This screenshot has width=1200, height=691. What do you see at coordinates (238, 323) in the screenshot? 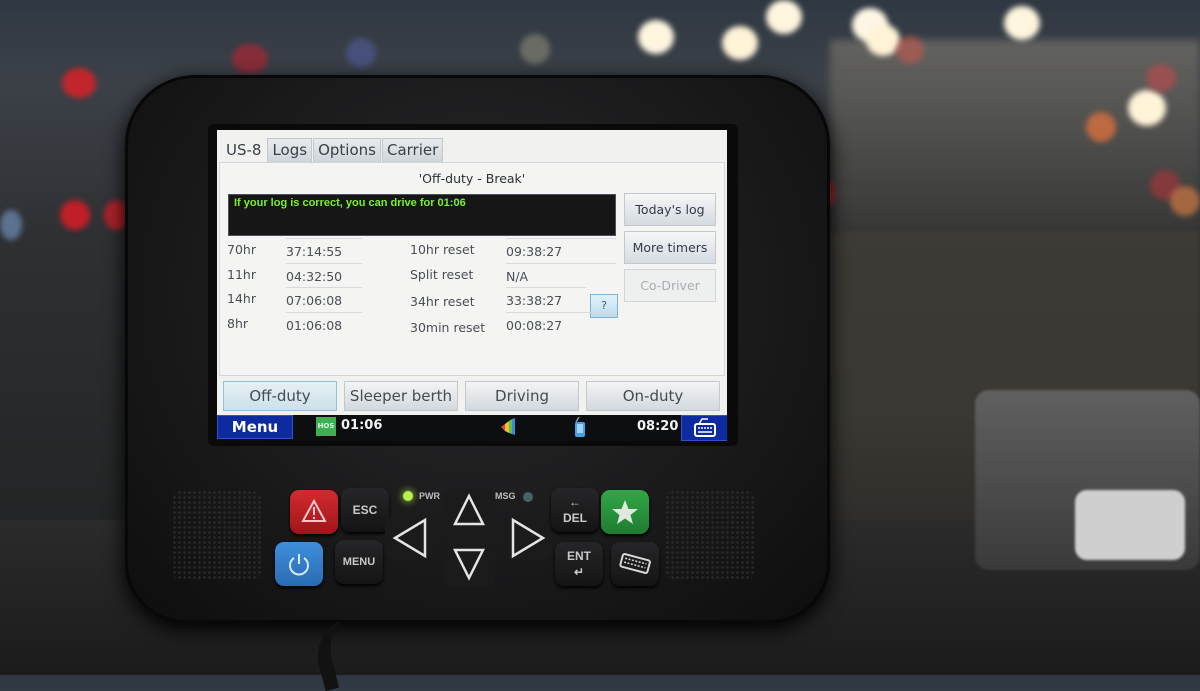
I see `timer-label-8hr: 8hr` at bounding box center [238, 323].